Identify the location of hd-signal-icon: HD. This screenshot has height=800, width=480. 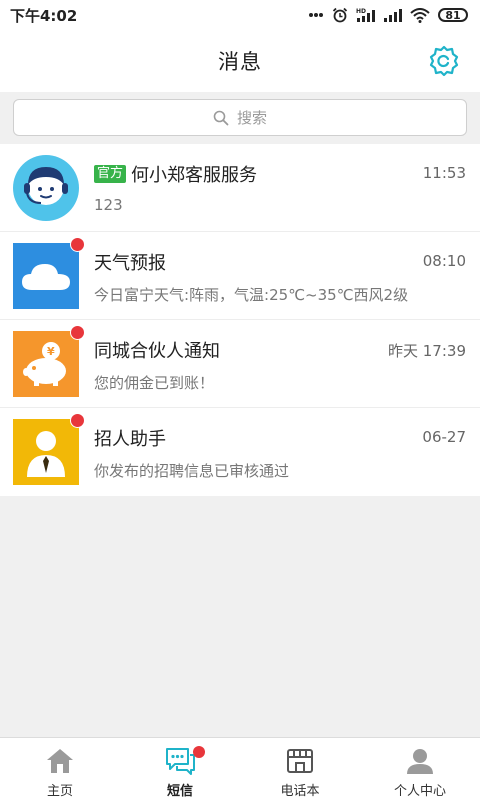
(366, 15).